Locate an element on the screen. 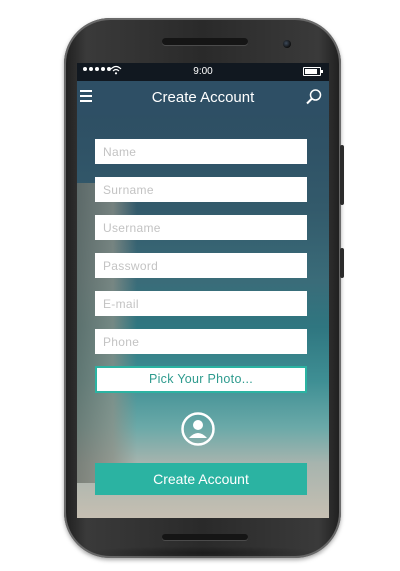 The image size is (400, 571). power-button is located at coordinates (342, 263).